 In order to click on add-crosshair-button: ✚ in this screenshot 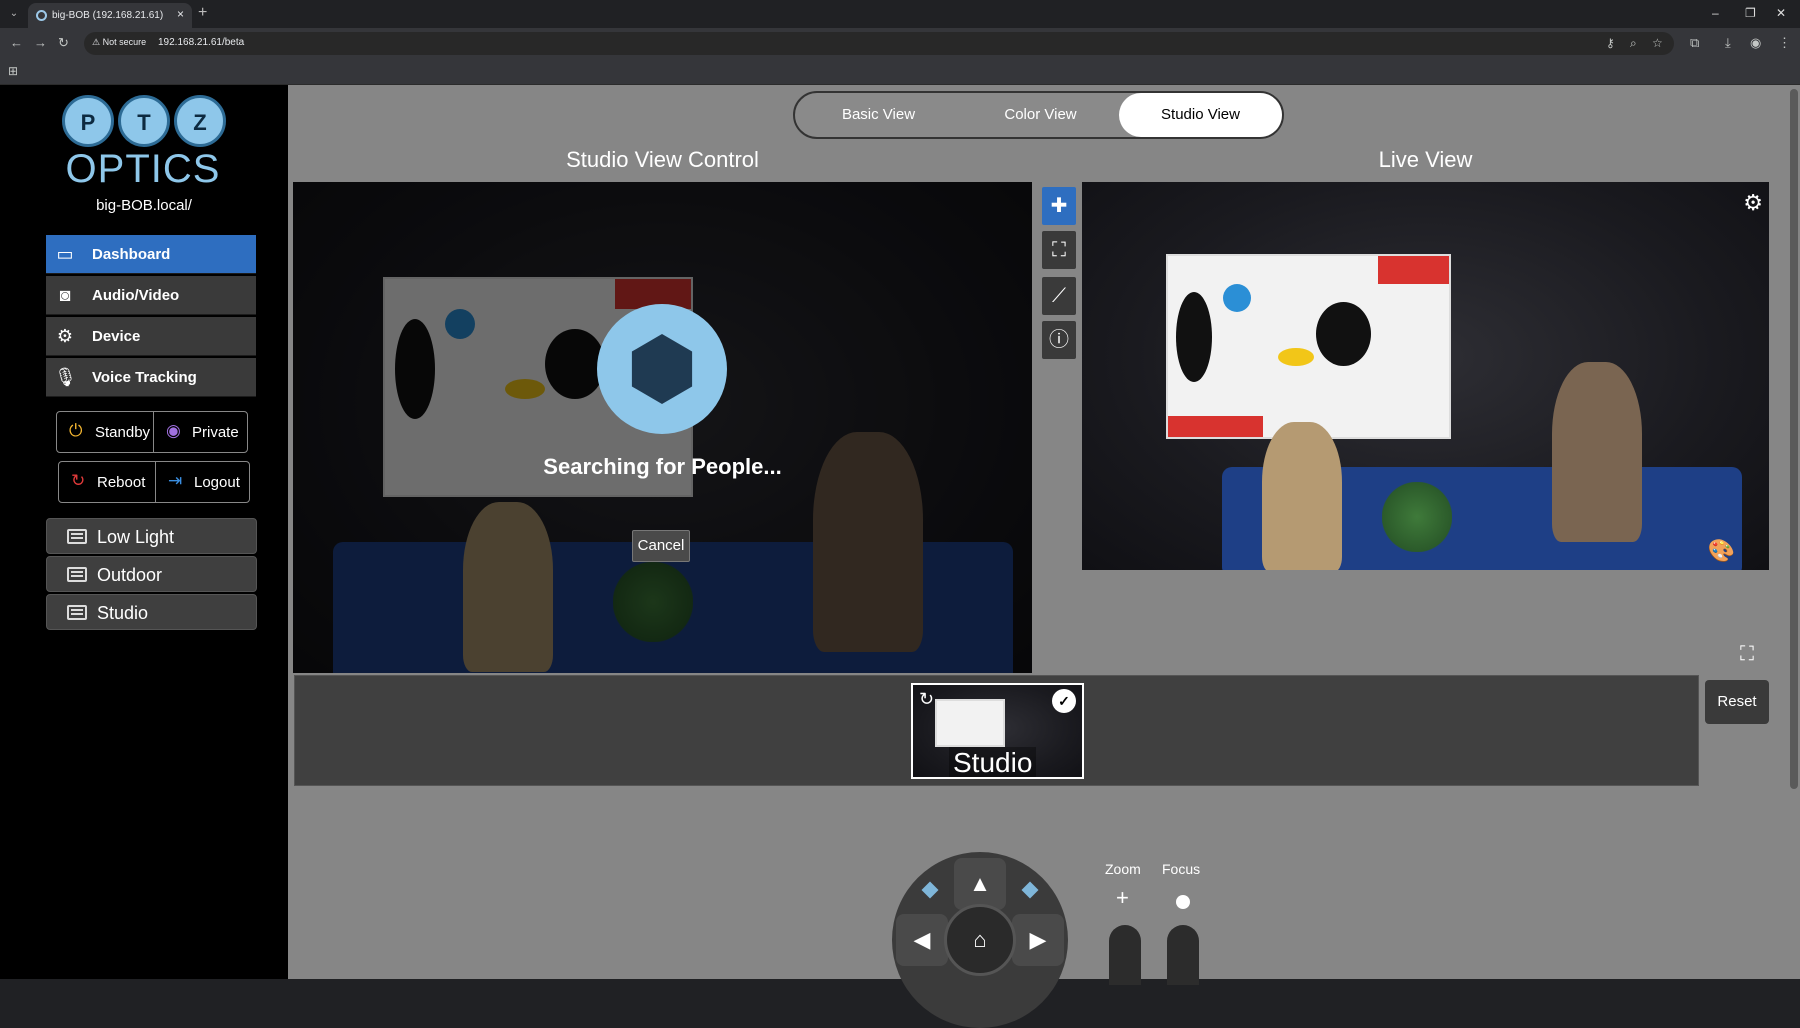, I will do `click(1059, 206)`.